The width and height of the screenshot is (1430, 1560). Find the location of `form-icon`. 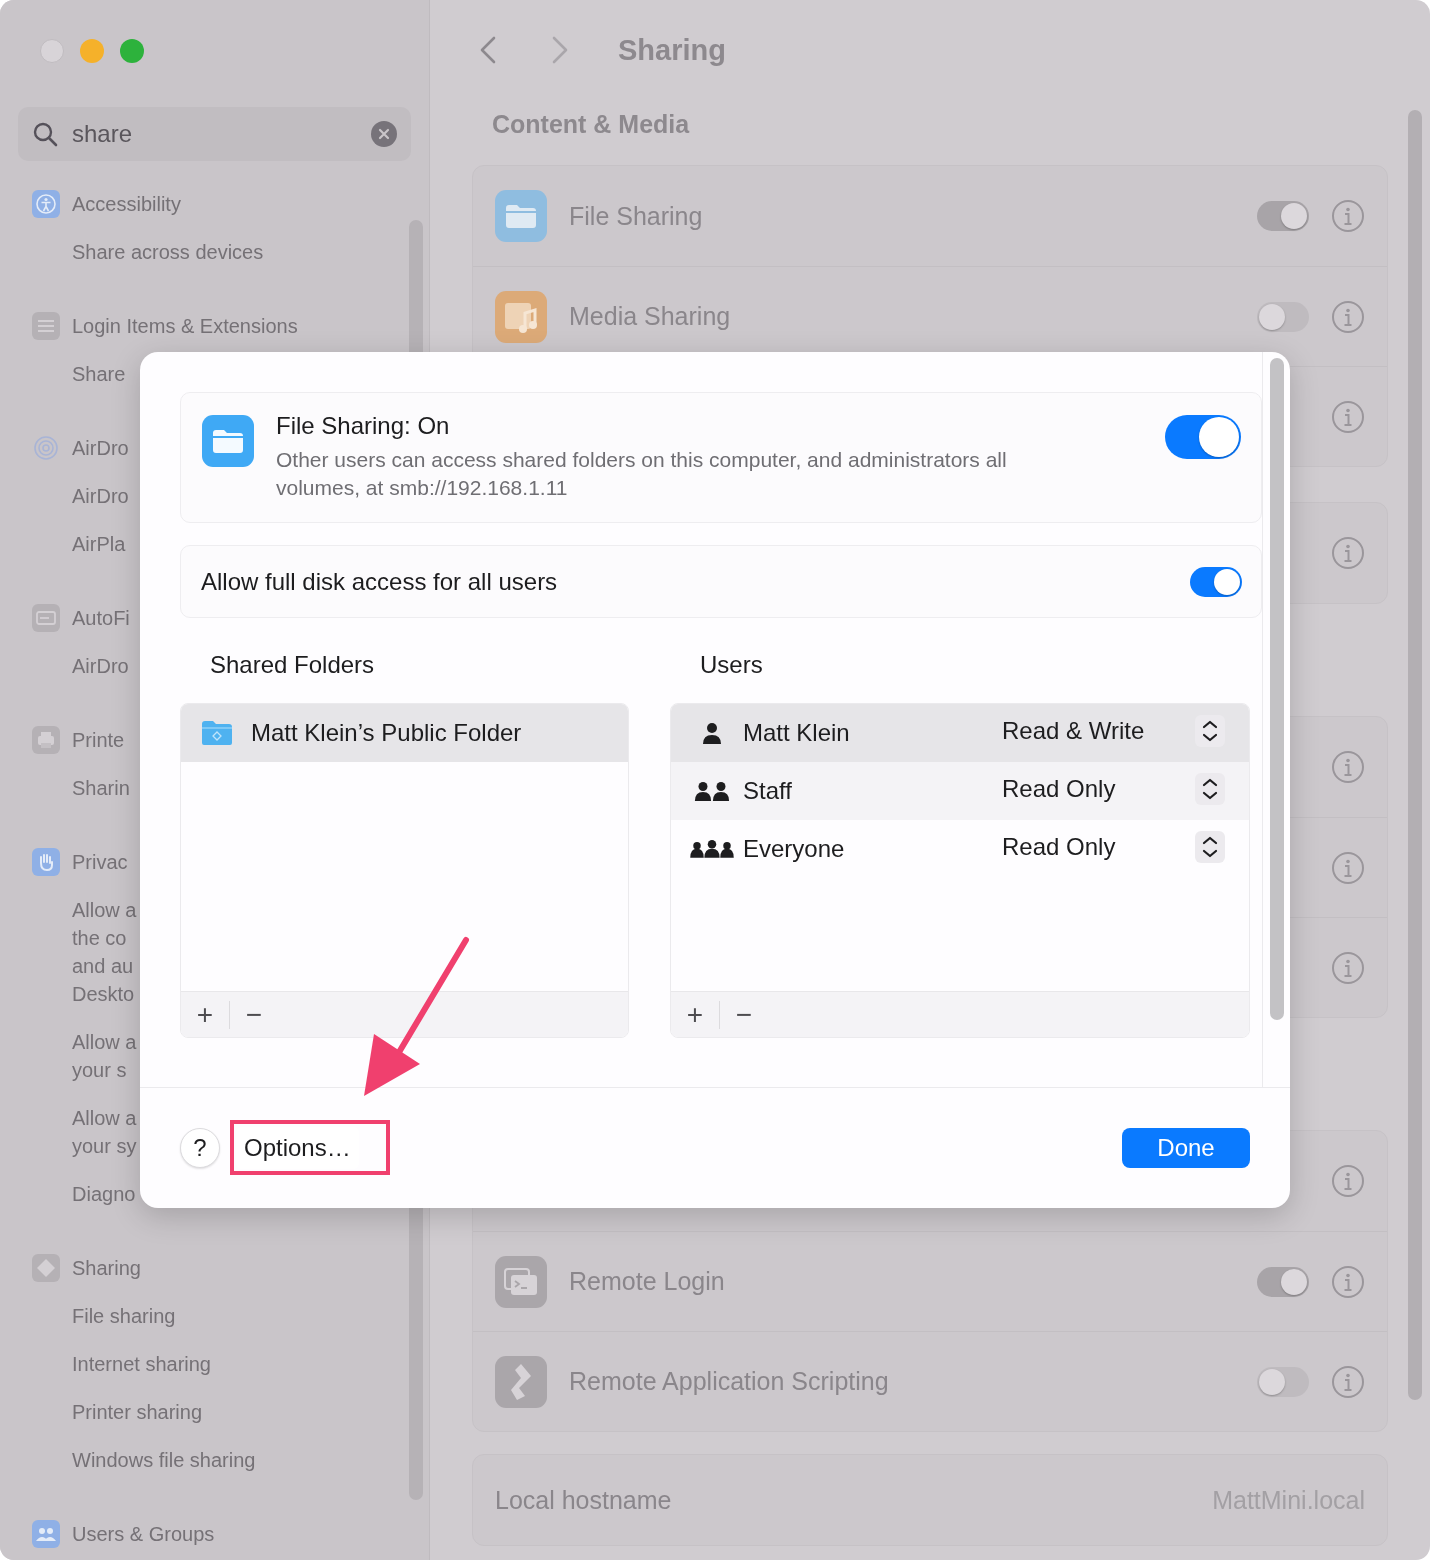

form-icon is located at coordinates (46, 618).